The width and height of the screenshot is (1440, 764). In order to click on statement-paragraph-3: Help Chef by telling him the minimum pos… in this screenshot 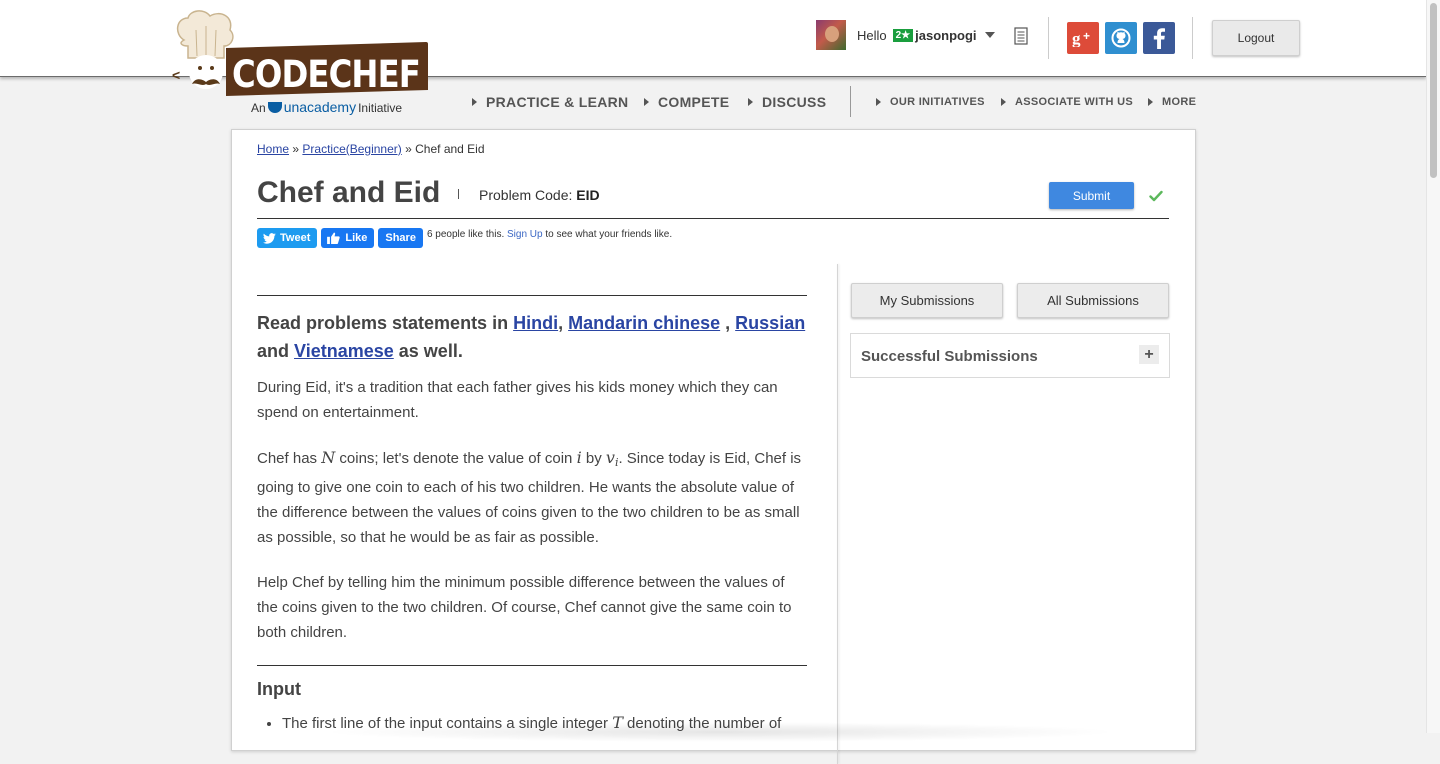, I will do `click(524, 607)`.